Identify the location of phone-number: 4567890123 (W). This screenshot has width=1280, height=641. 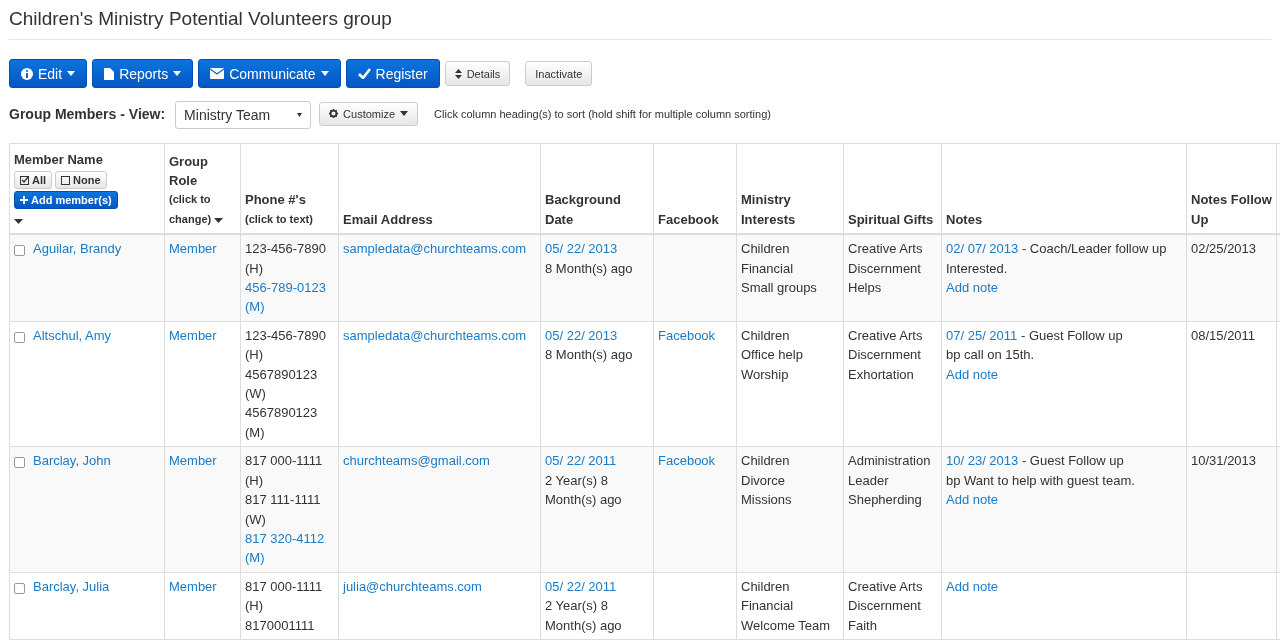
(282, 384).